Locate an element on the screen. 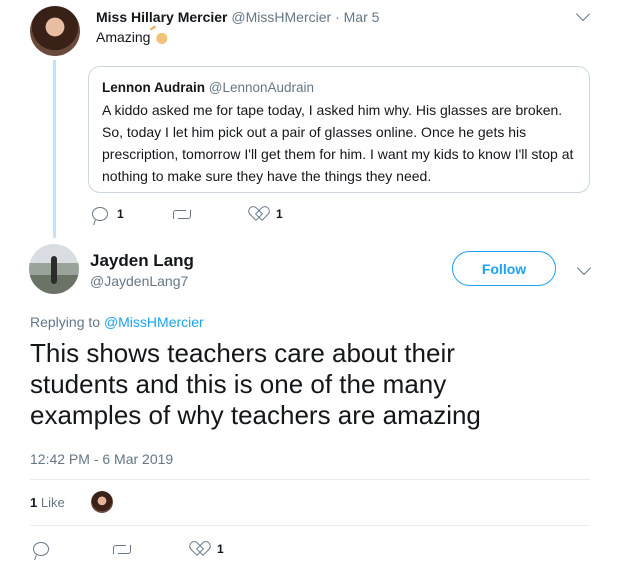  parent-tweet-text: Amazing is located at coordinates (133, 37).